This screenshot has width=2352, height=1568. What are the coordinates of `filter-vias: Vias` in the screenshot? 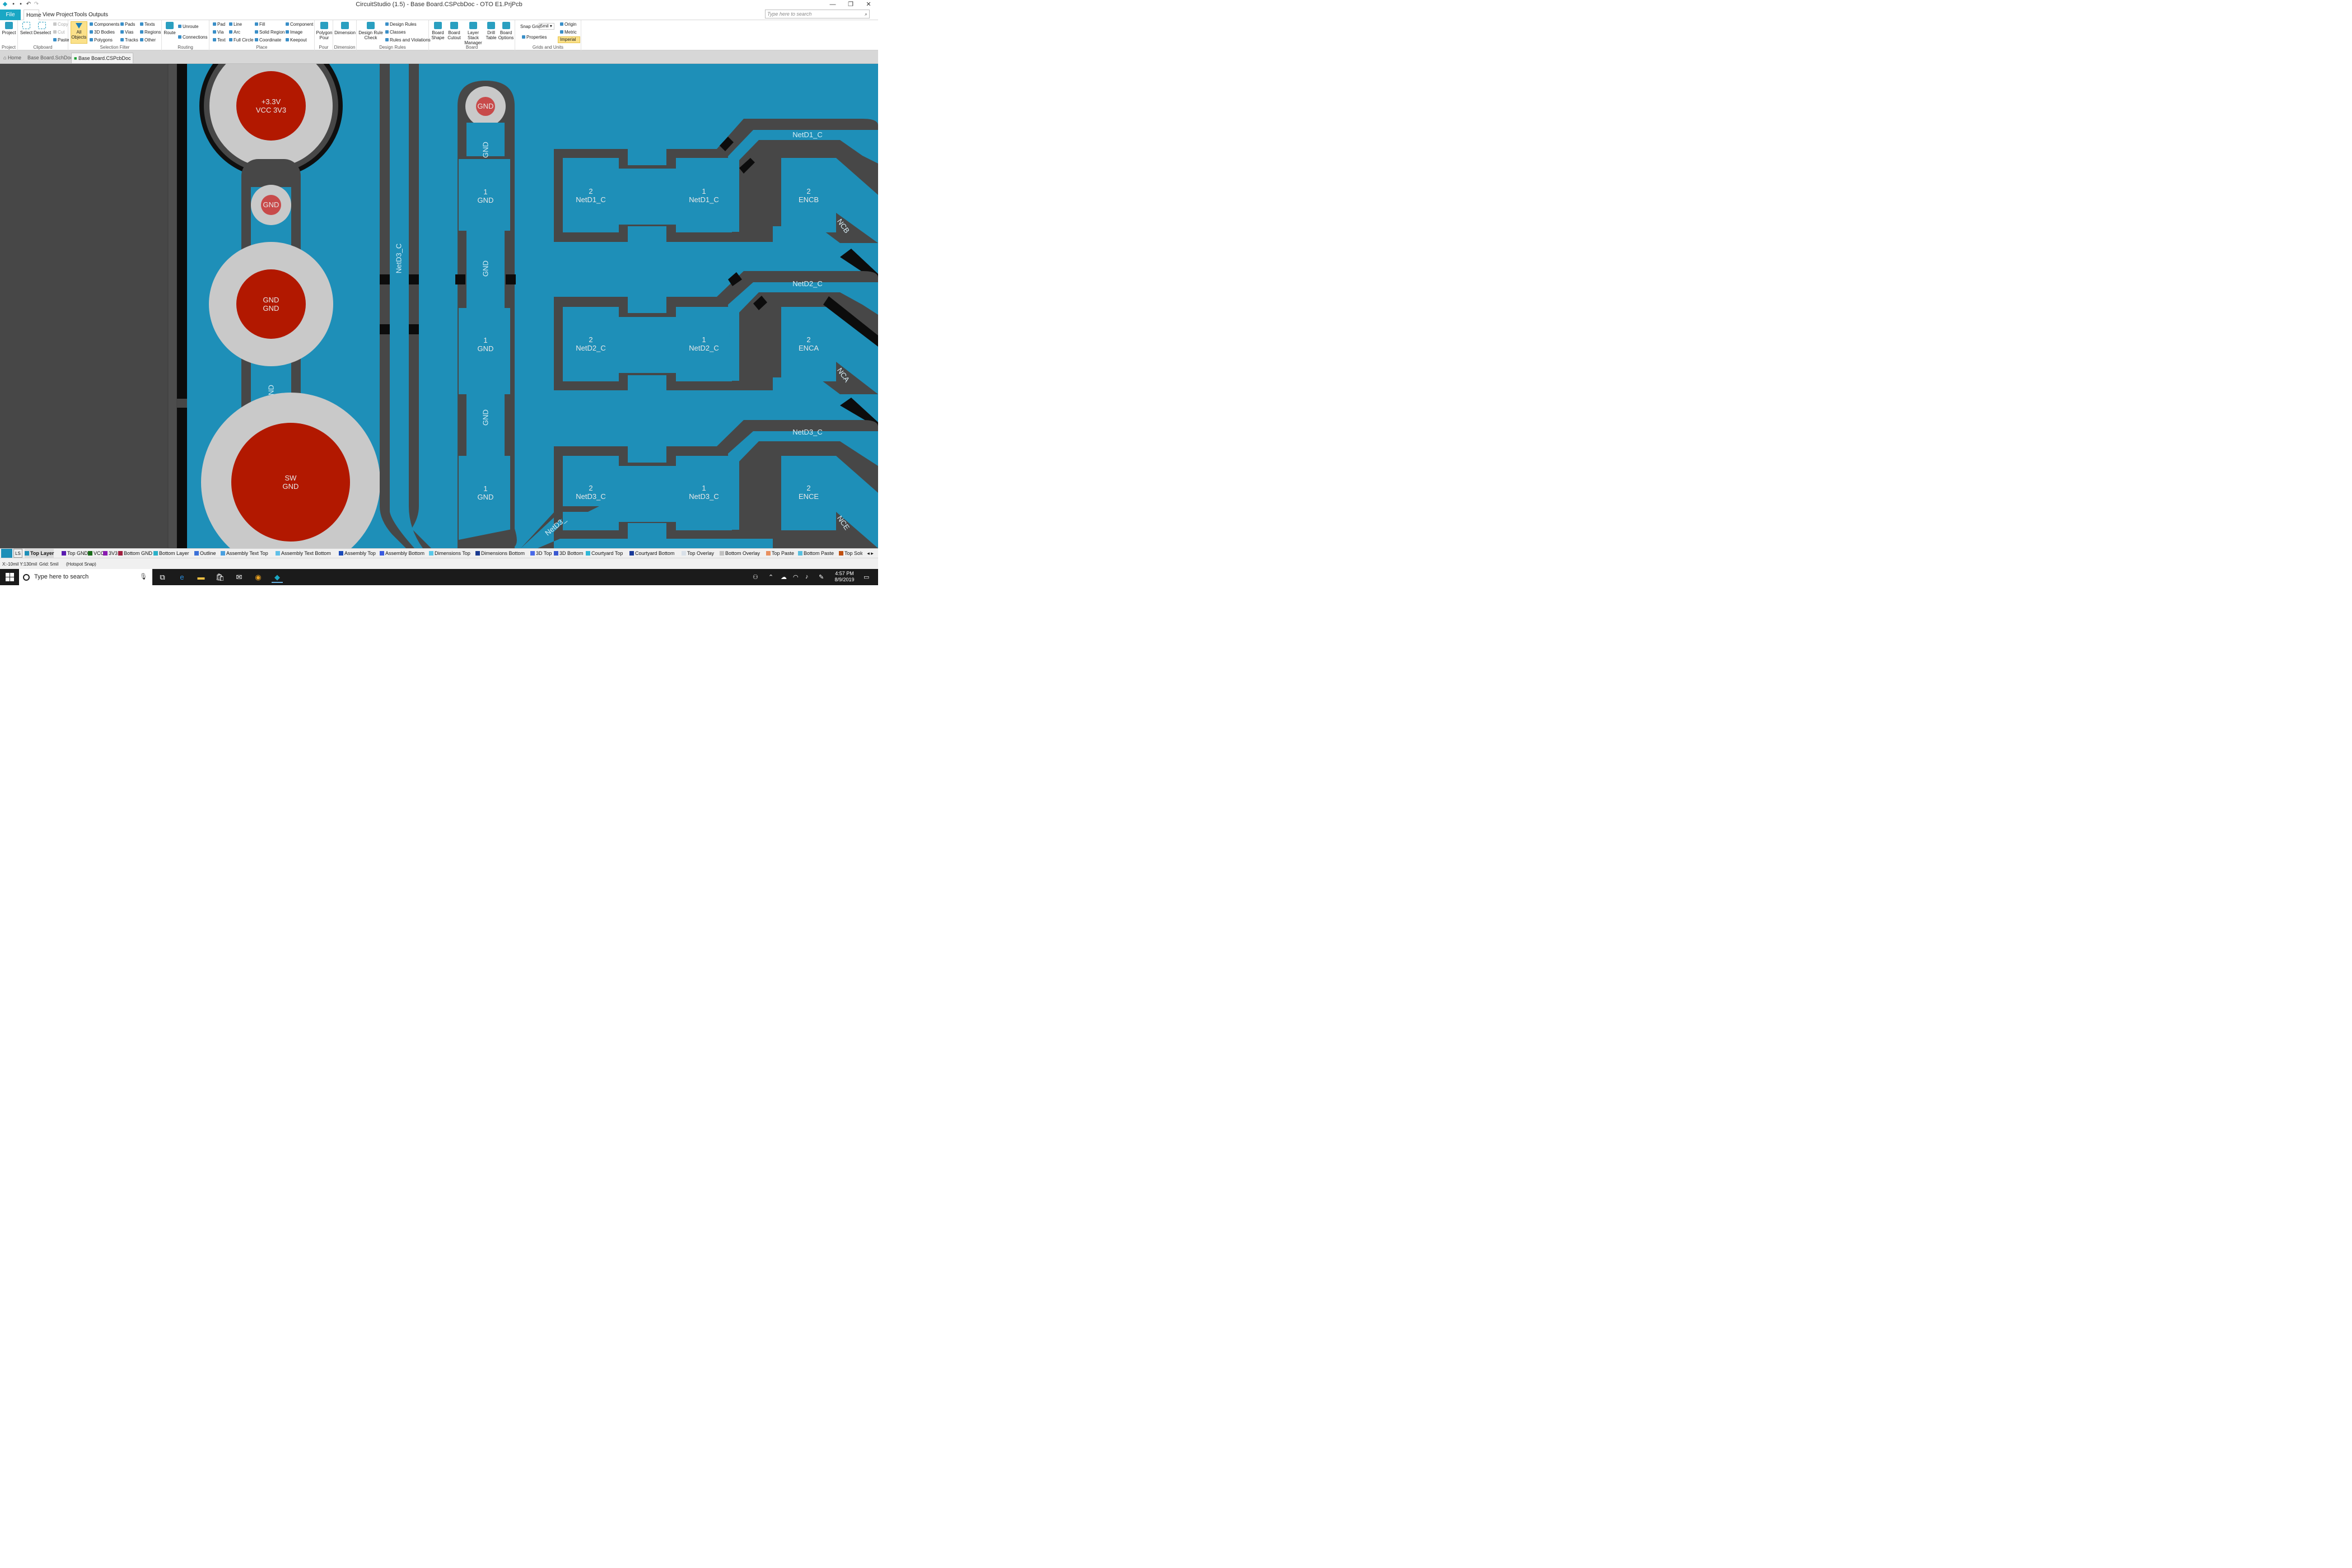 It's located at (127, 33).